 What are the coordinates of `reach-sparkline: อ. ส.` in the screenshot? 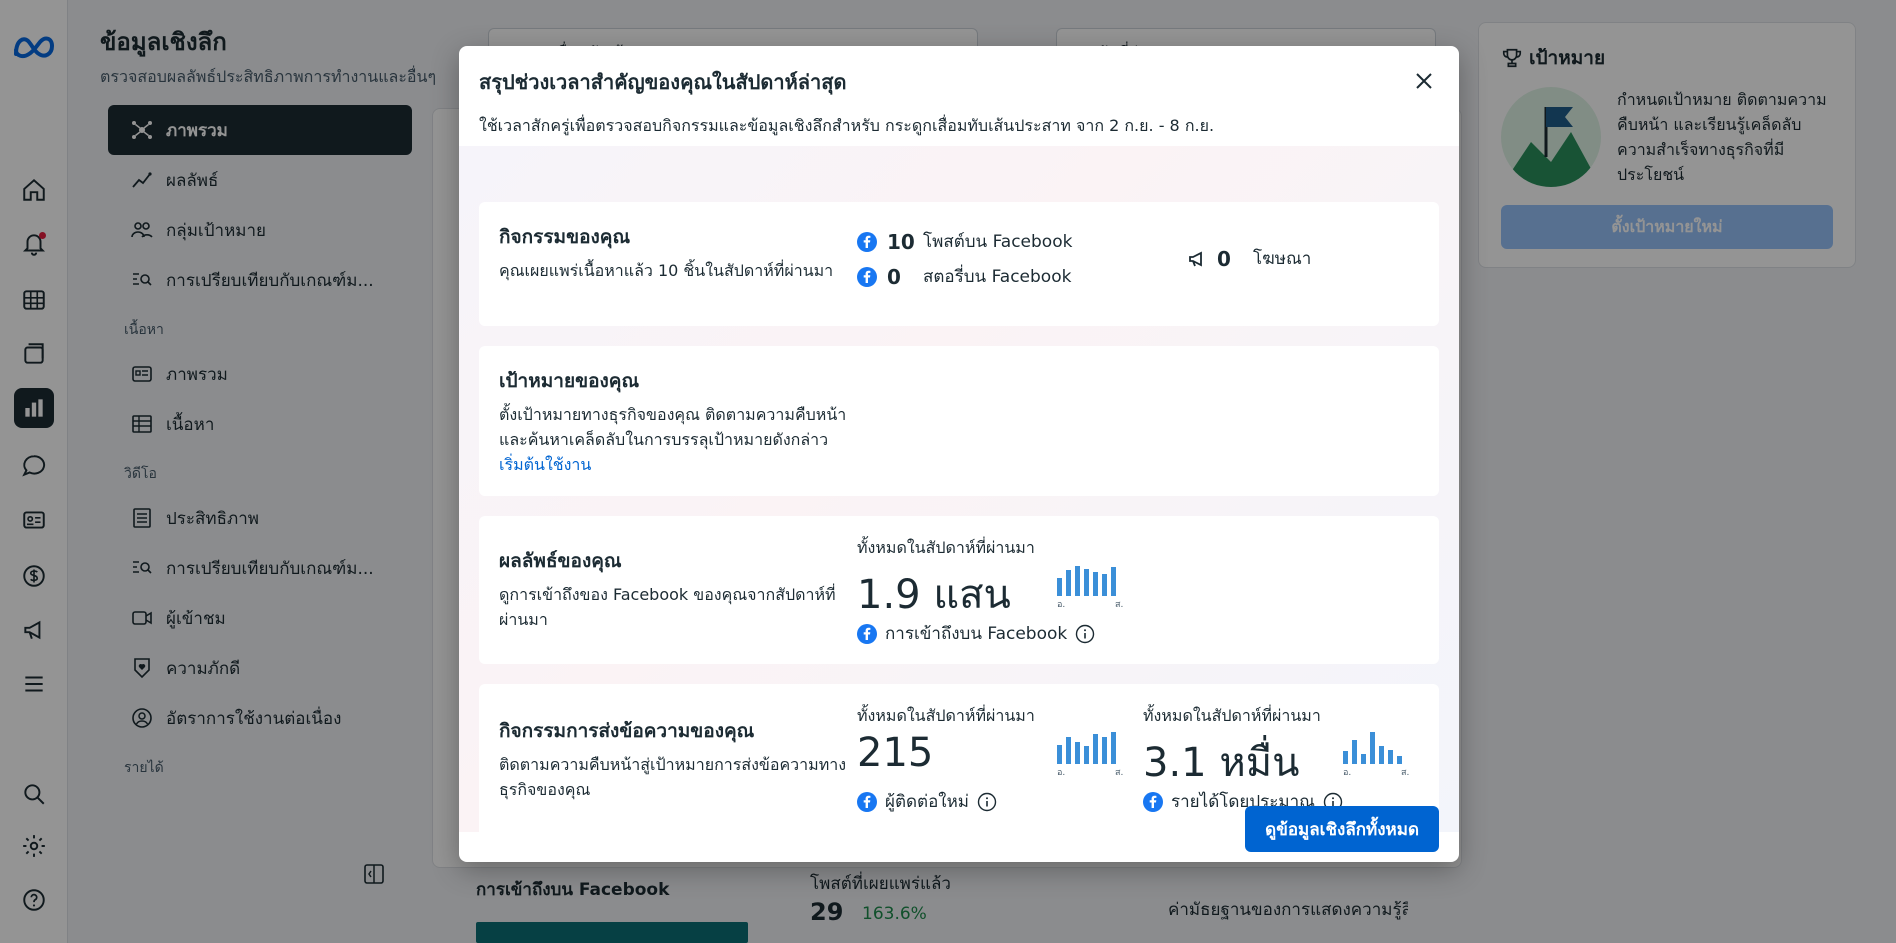 It's located at (1092, 585).